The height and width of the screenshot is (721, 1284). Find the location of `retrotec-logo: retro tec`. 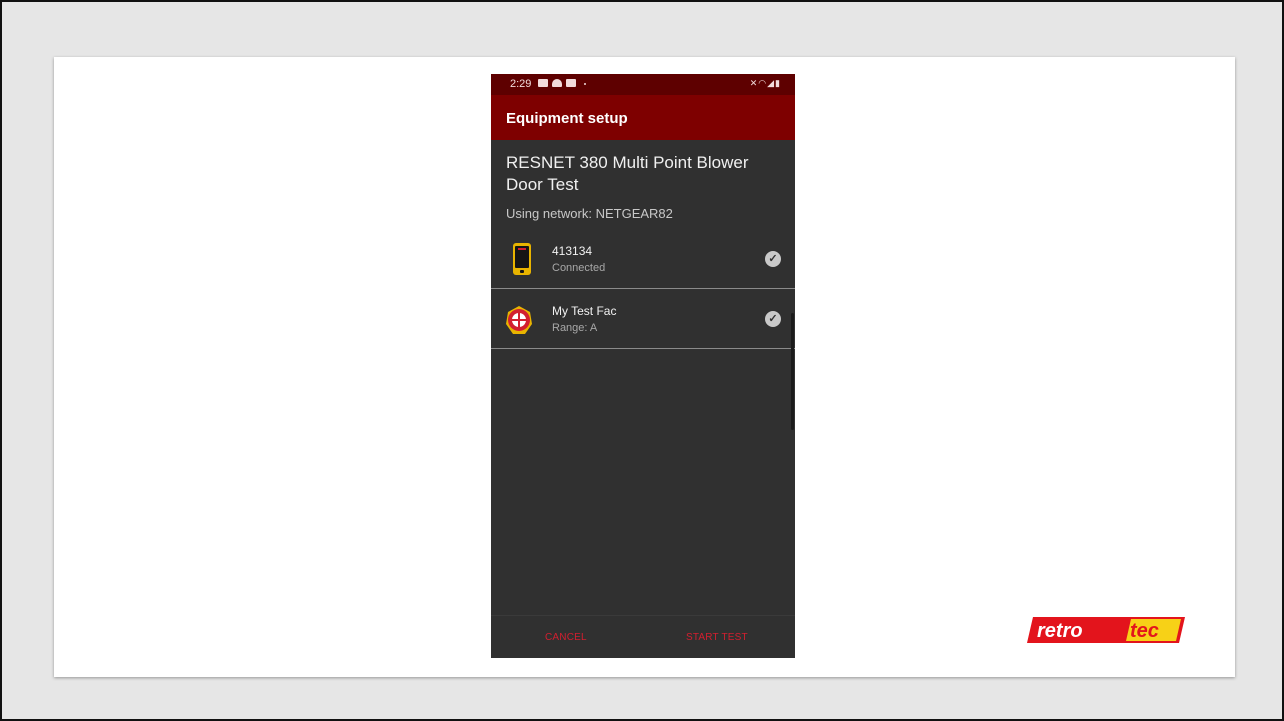

retrotec-logo: retro tec is located at coordinates (1106, 630).